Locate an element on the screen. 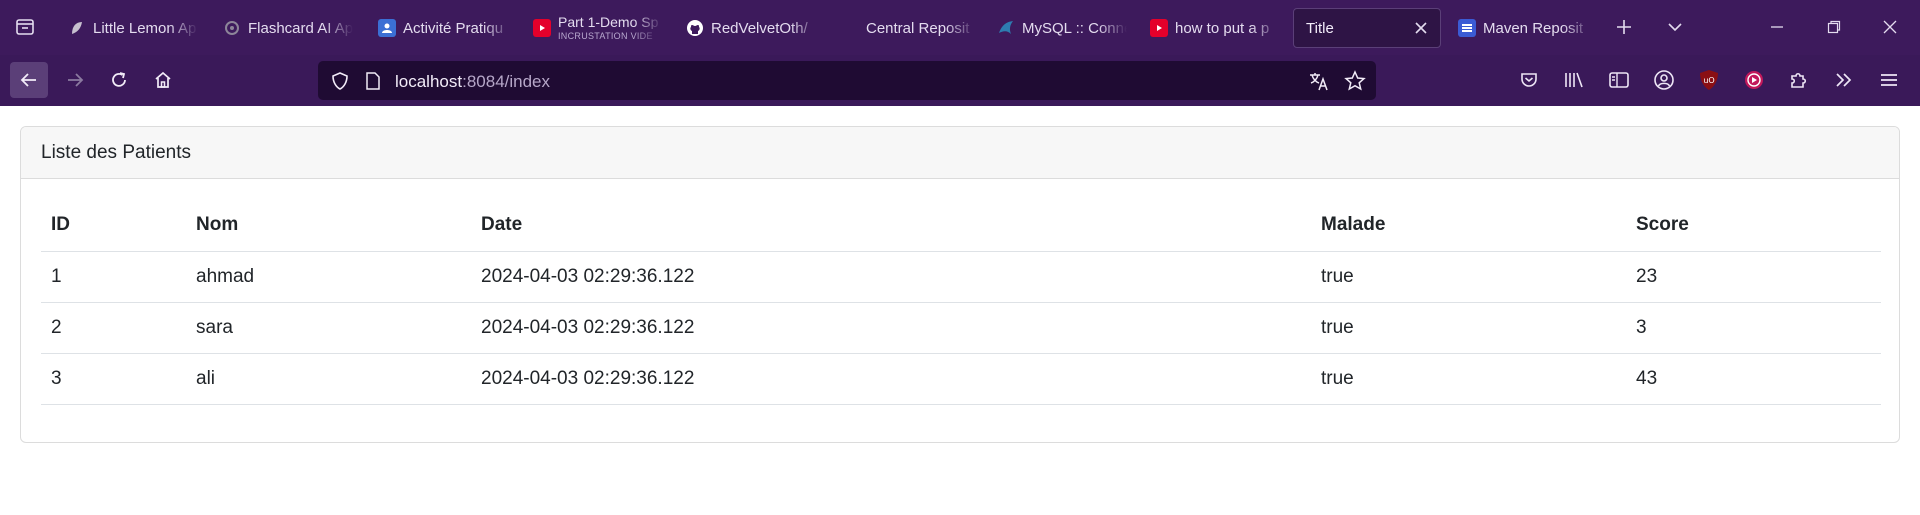  github-icon is located at coordinates (695, 28).